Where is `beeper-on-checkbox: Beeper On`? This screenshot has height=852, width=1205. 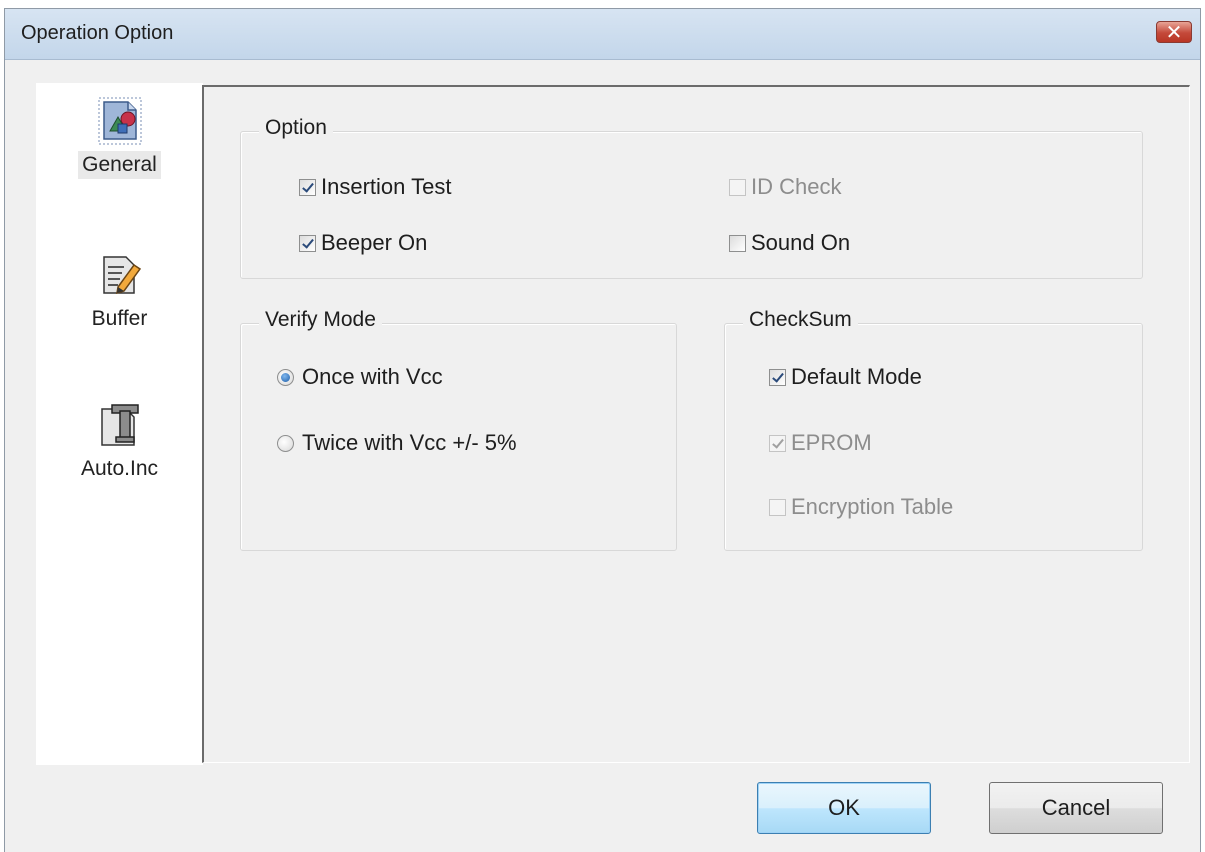
beeper-on-checkbox: Beeper On is located at coordinates (363, 243).